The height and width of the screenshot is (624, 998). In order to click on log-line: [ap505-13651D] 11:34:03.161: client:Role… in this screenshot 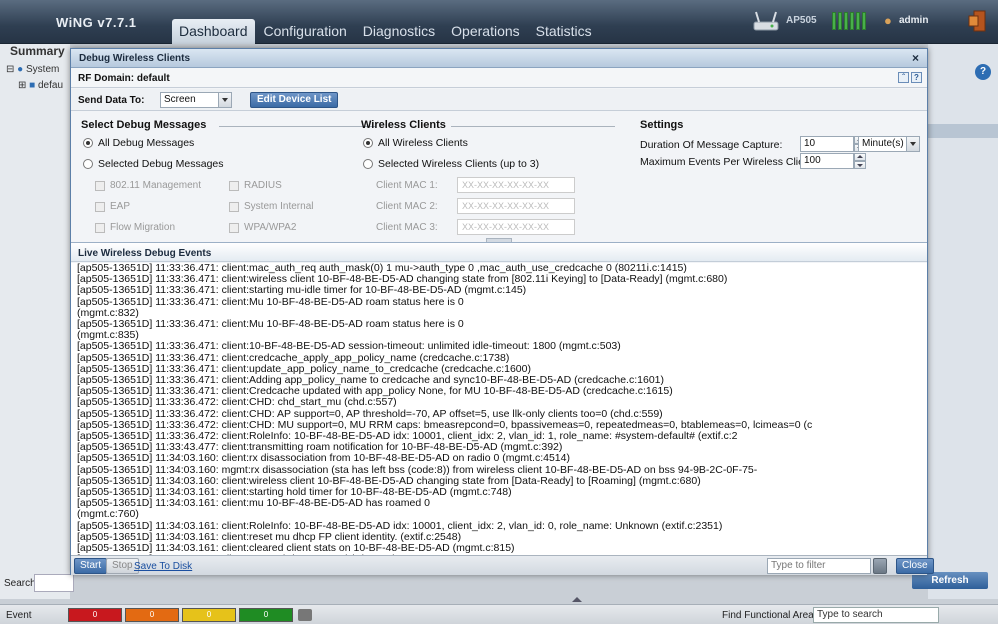, I will do `click(400, 526)`.